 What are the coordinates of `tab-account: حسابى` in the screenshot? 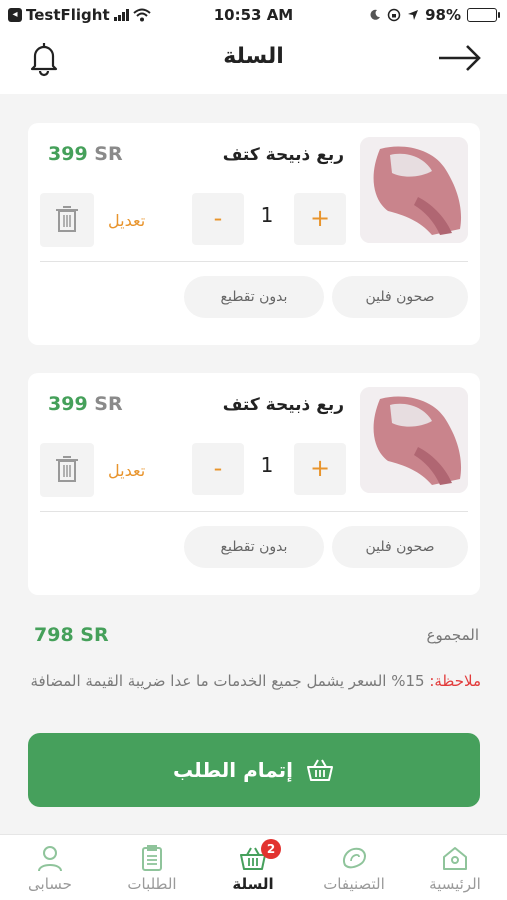 It's located at (50, 868).